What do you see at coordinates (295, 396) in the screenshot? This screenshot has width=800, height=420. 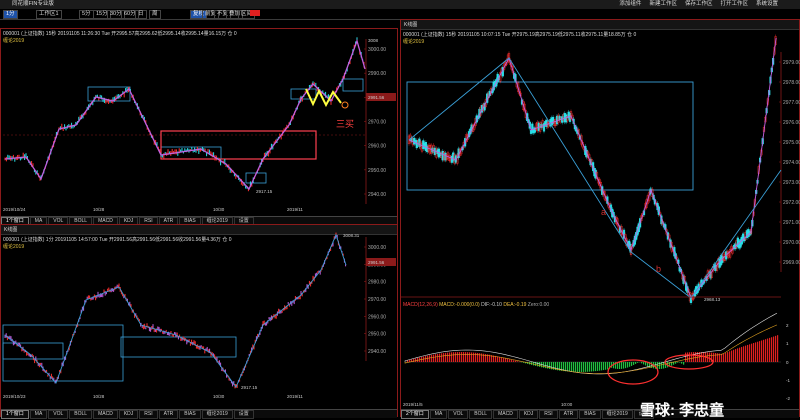 I see `date-label: 2019/11` at bounding box center [295, 396].